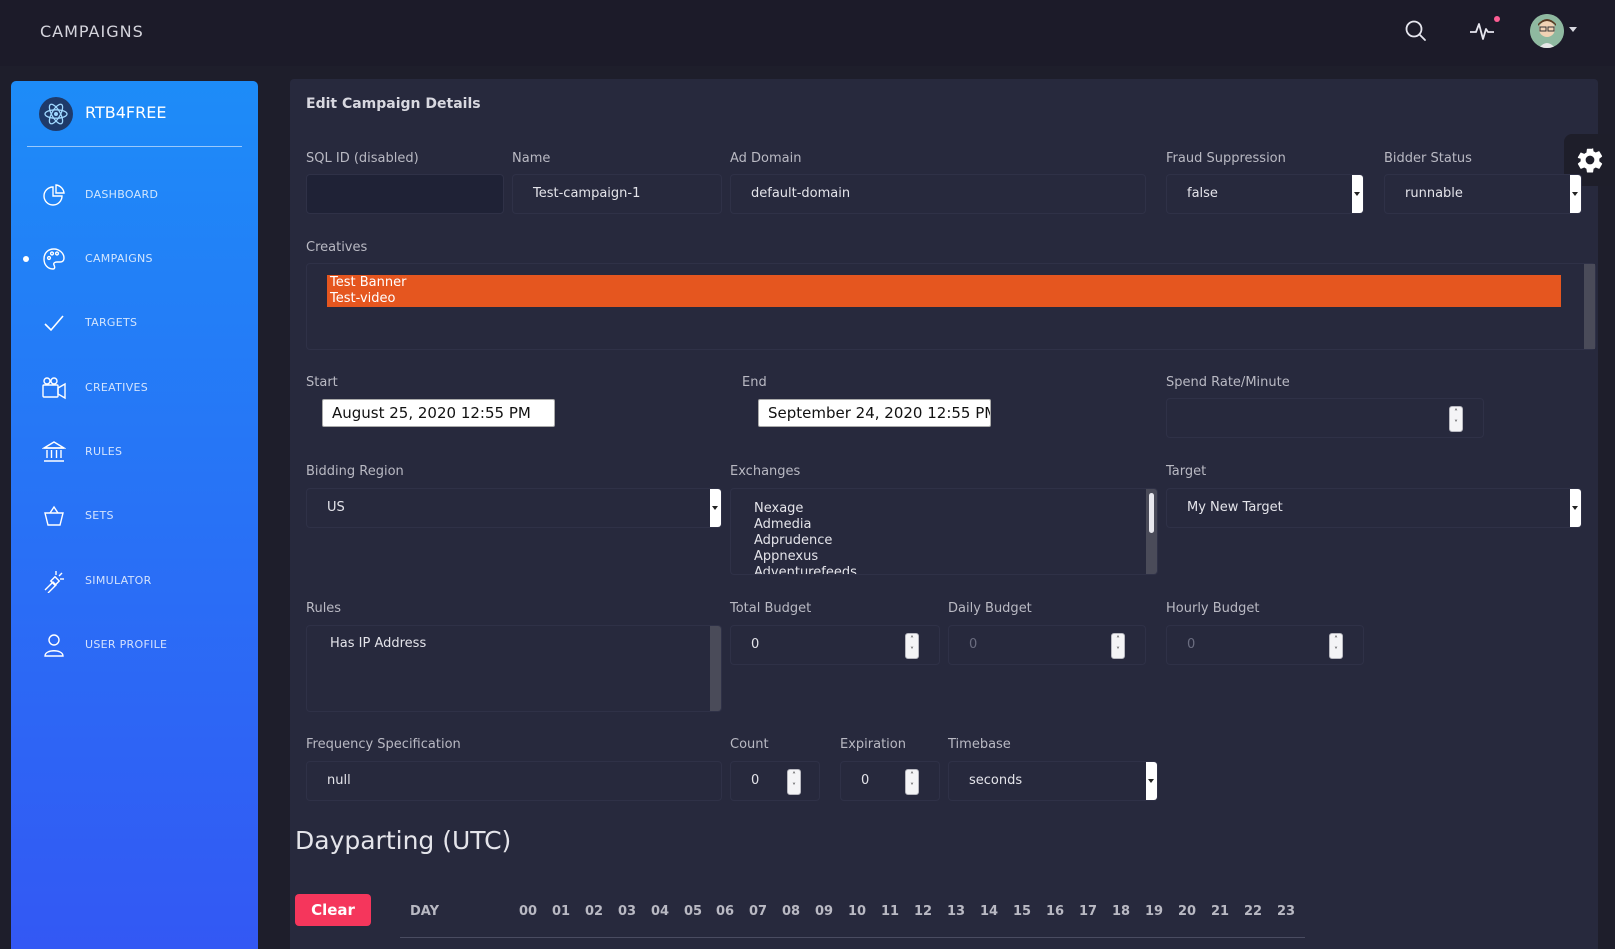  What do you see at coordinates (54, 259) in the screenshot?
I see `palette-icon` at bounding box center [54, 259].